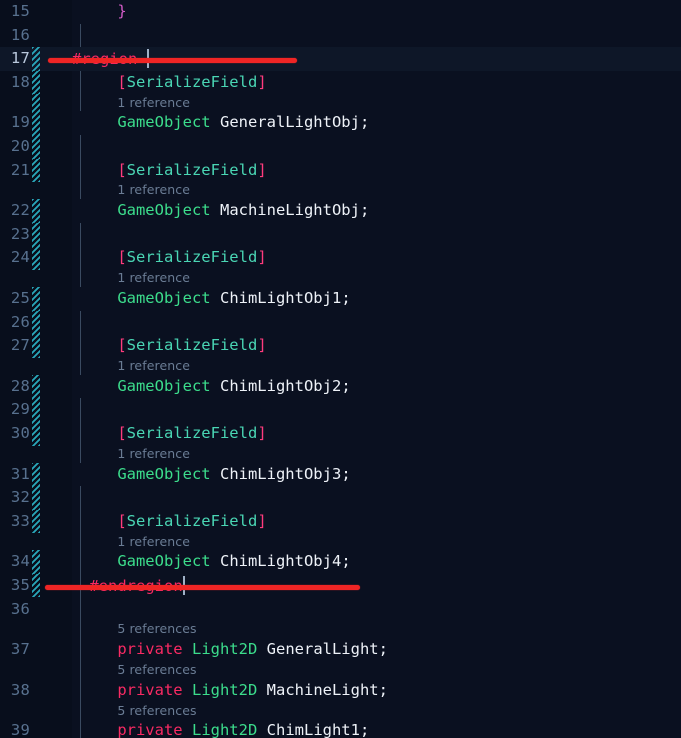 The width and height of the screenshot is (681, 738). I want to click on line-number: 28, so click(20, 385).